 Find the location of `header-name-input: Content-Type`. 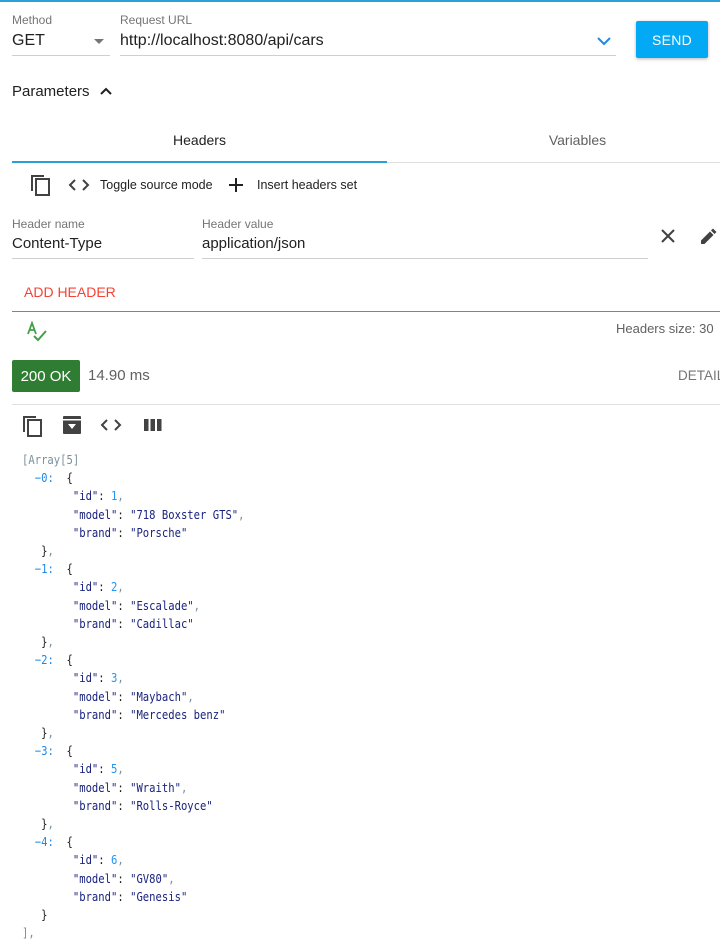

header-name-input: Content-Type is located at coordinates (103, 246).